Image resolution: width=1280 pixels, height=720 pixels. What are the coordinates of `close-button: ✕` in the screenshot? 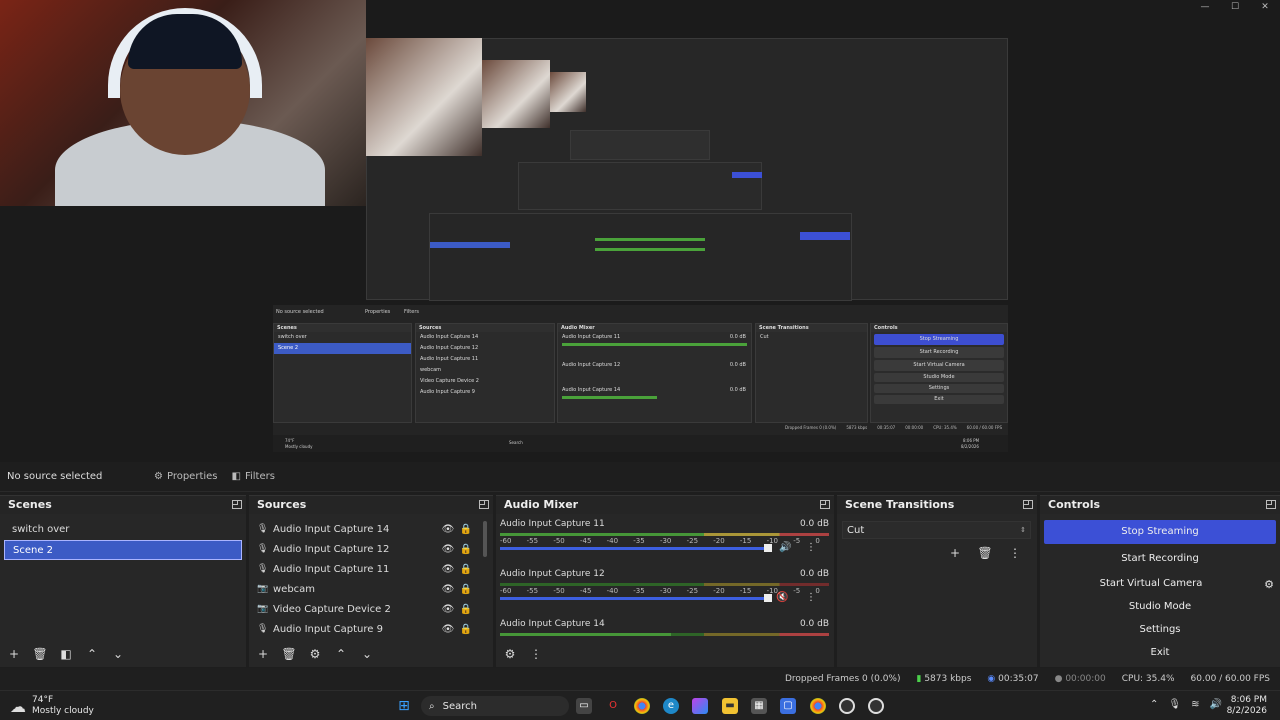 It's located at (1265, 7).